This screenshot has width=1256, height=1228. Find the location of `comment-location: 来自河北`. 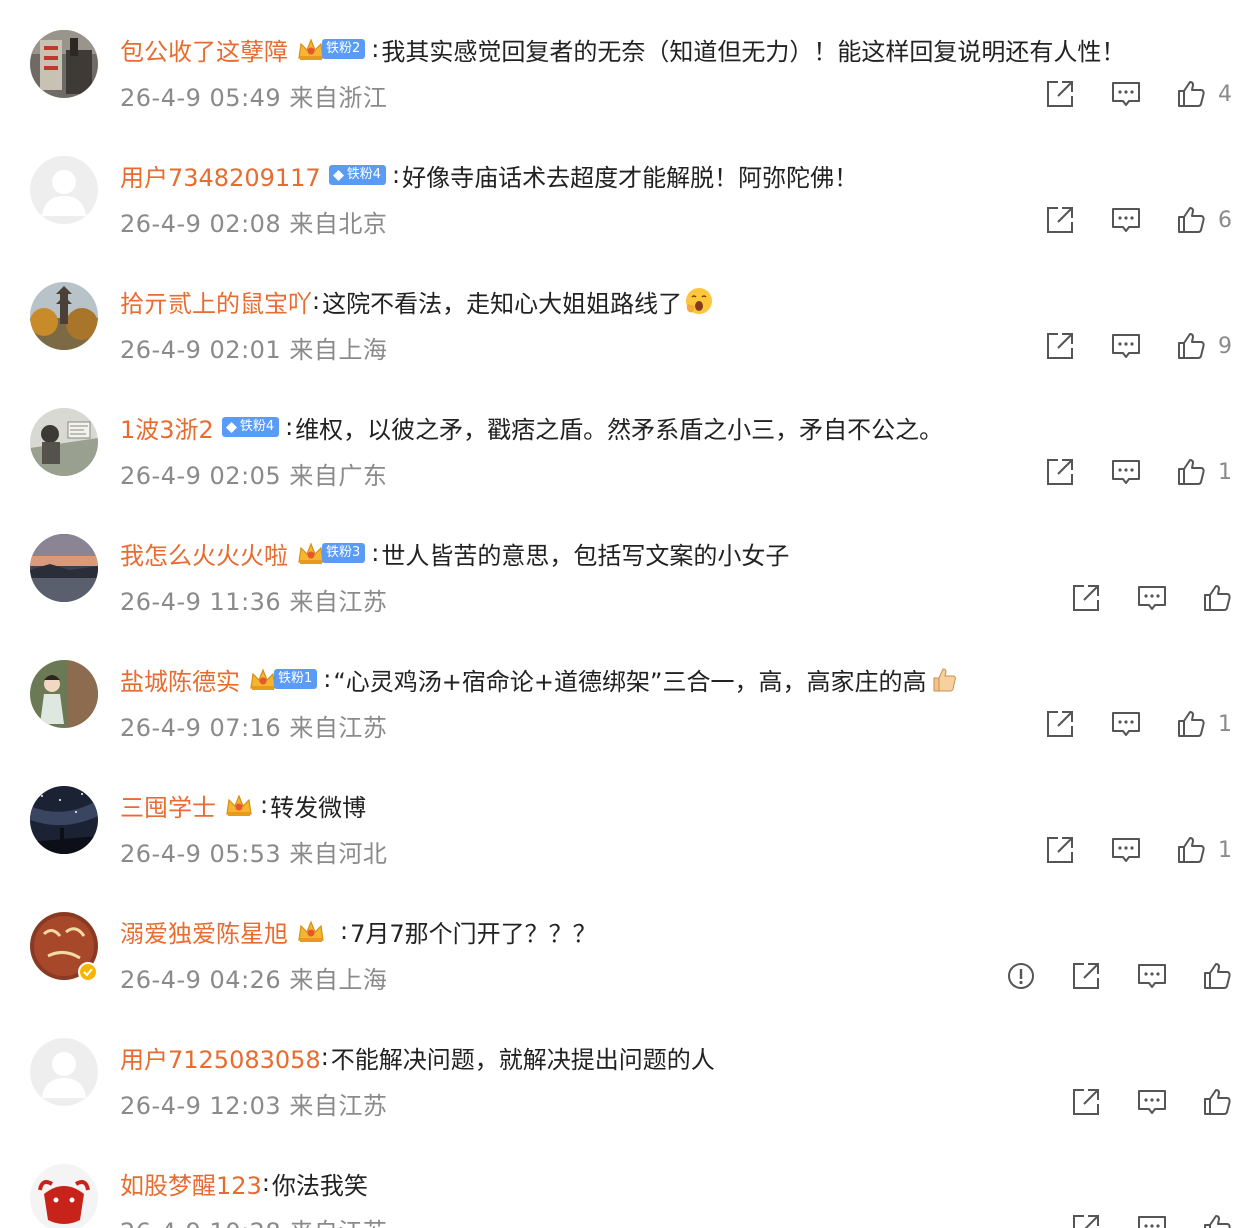

comment-location: 来自河北 is located at coordinates (338, 854).